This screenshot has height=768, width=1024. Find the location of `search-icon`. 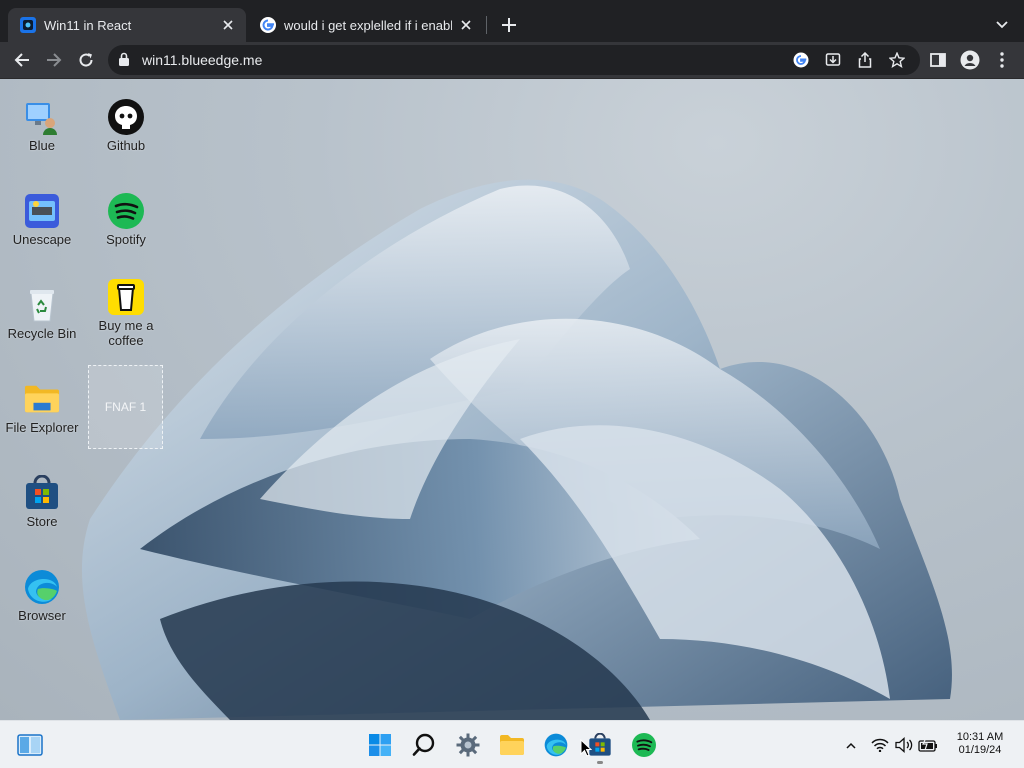

search-icon is located at coordinates (424, 745).